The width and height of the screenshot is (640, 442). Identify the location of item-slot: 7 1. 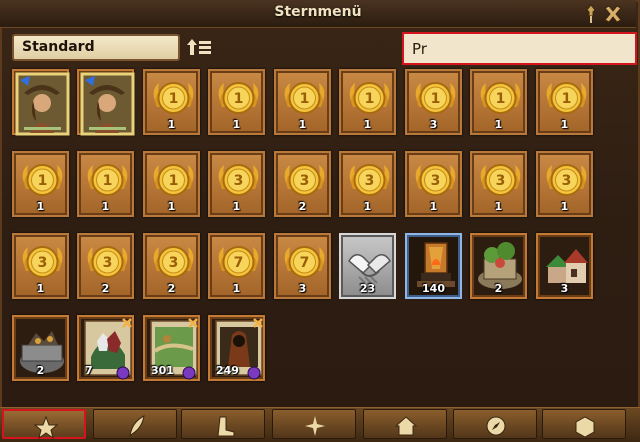
(236, 266).